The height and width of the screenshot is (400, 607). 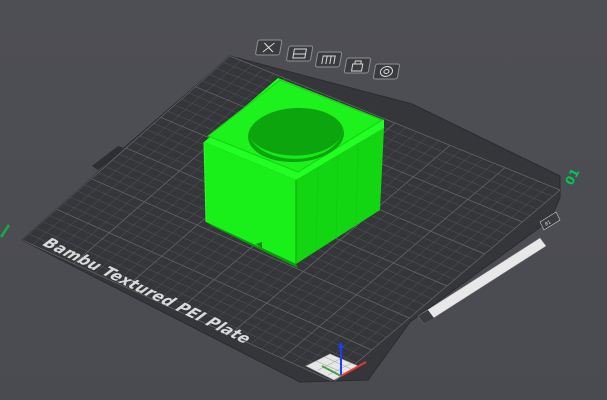 I want to click on delete-plate-icon, so click(x=269, y=47).